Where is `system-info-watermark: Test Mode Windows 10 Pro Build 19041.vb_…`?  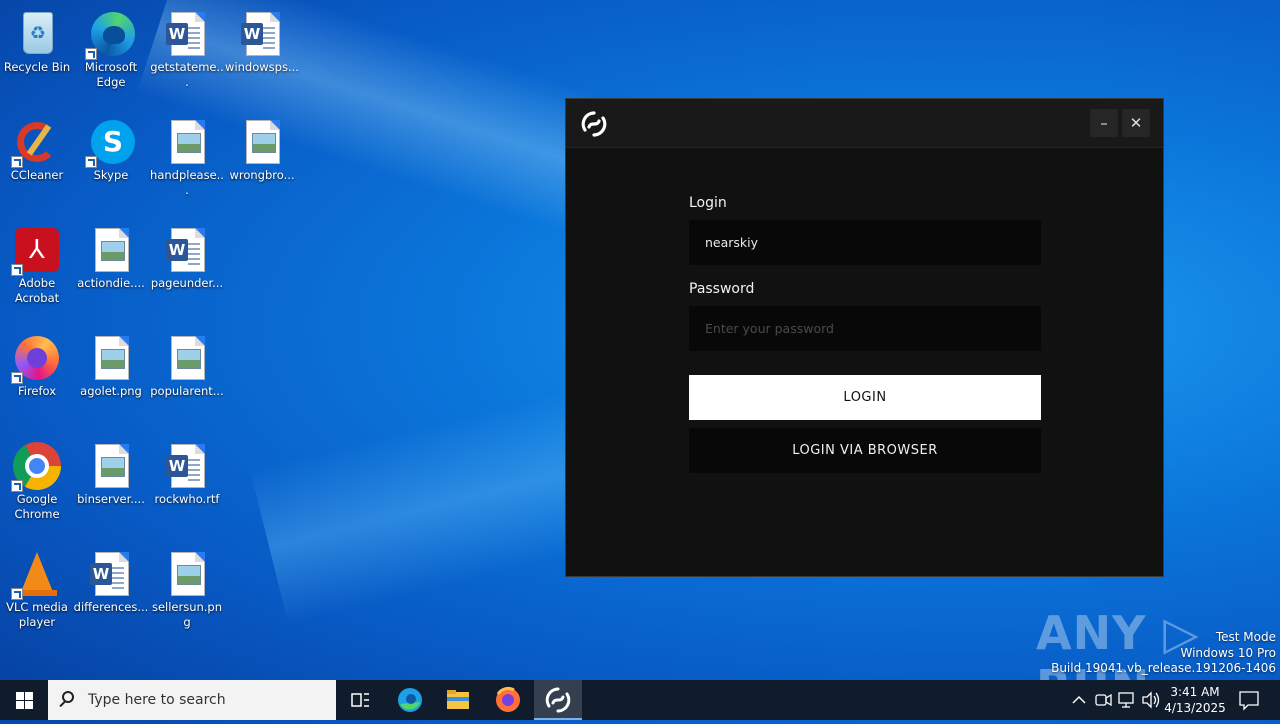 system-info-watermark: Test Mode Windows 10 Pro Build 19041.vb_… is located at coordinates (1163, 653).